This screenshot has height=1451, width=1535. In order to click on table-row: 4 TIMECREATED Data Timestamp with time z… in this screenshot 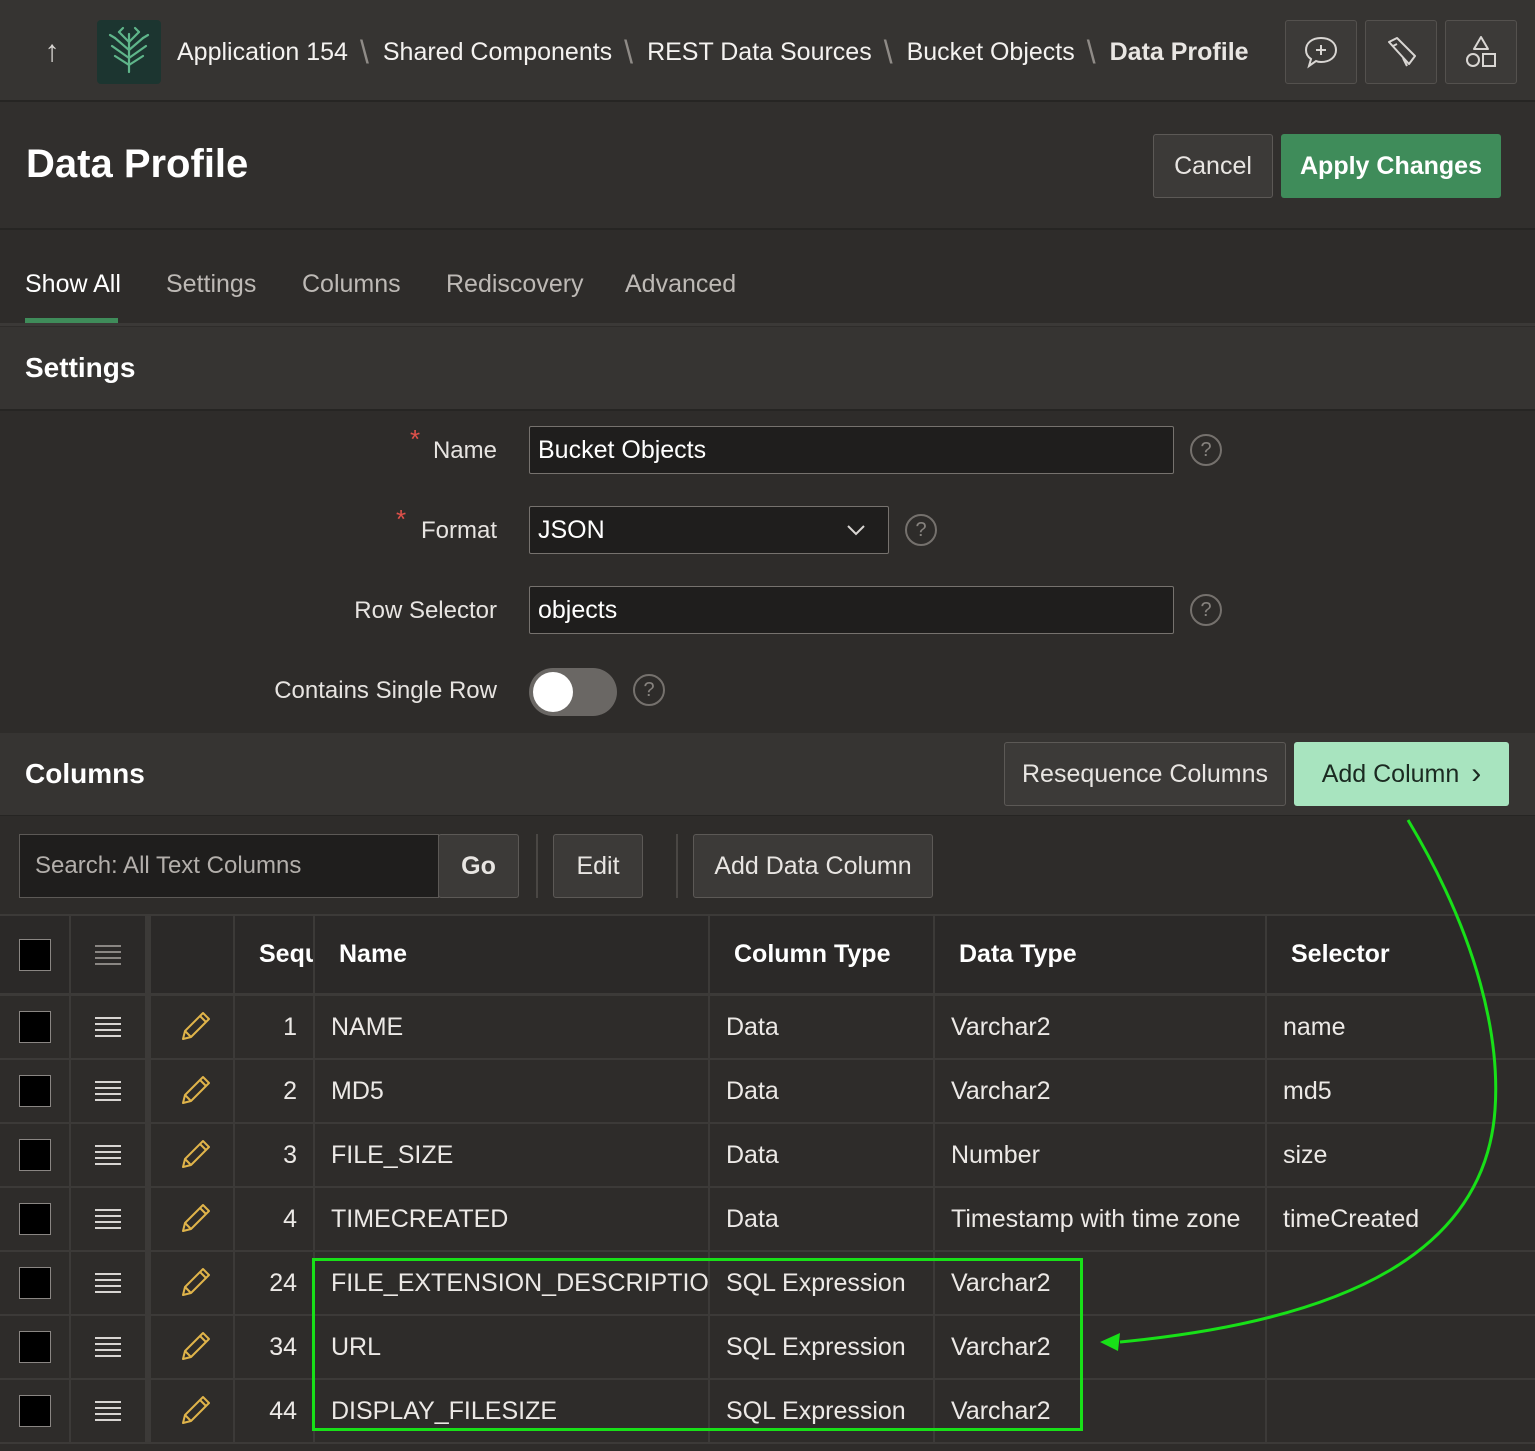, I will do `click(767, 1220)`.